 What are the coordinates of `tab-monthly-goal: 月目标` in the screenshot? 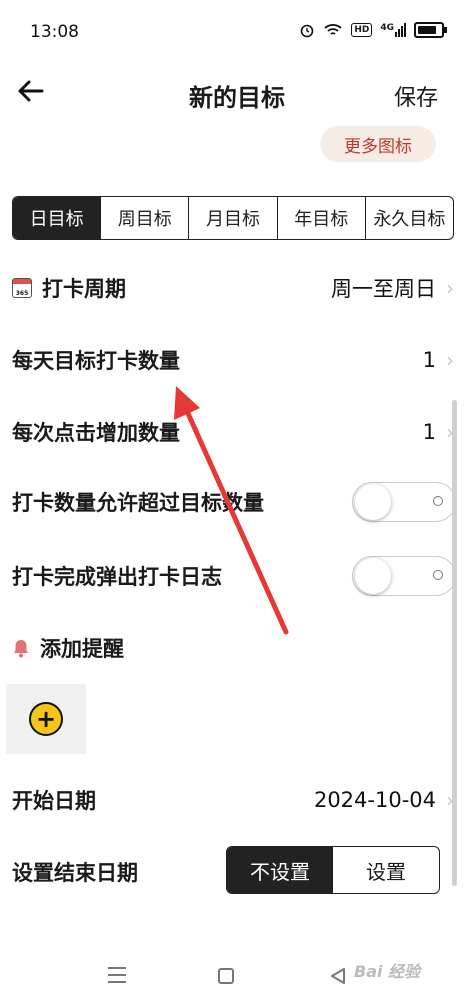 It's located at (233, 218).